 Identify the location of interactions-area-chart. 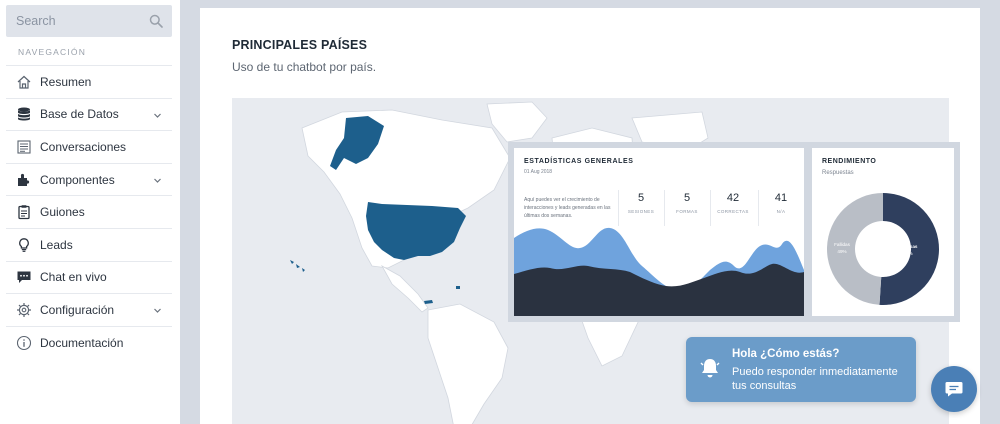
(659, 271).